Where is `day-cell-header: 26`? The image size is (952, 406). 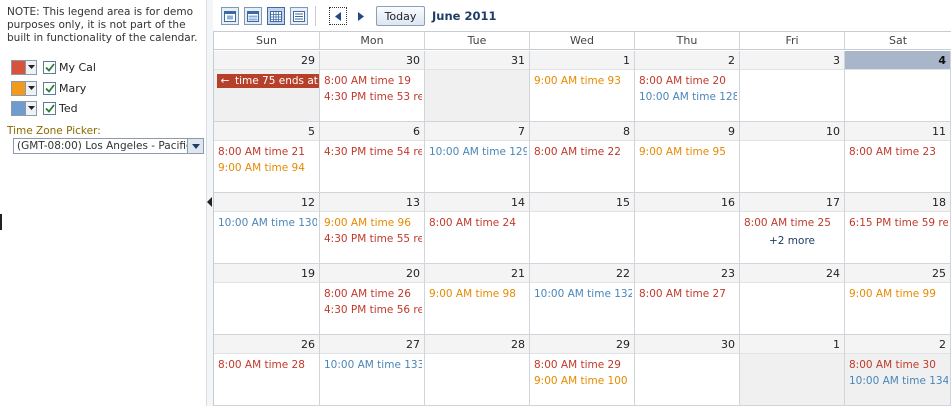
day-cell-header: 26 is located at coordinates (266, 344).